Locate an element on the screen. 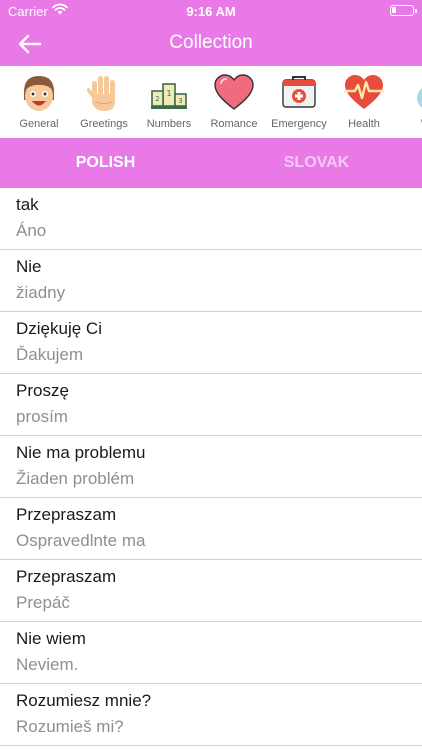 The image size is (422, 750). language-tabs: POLISH SLOVAK is located at coordinates (211, 163).